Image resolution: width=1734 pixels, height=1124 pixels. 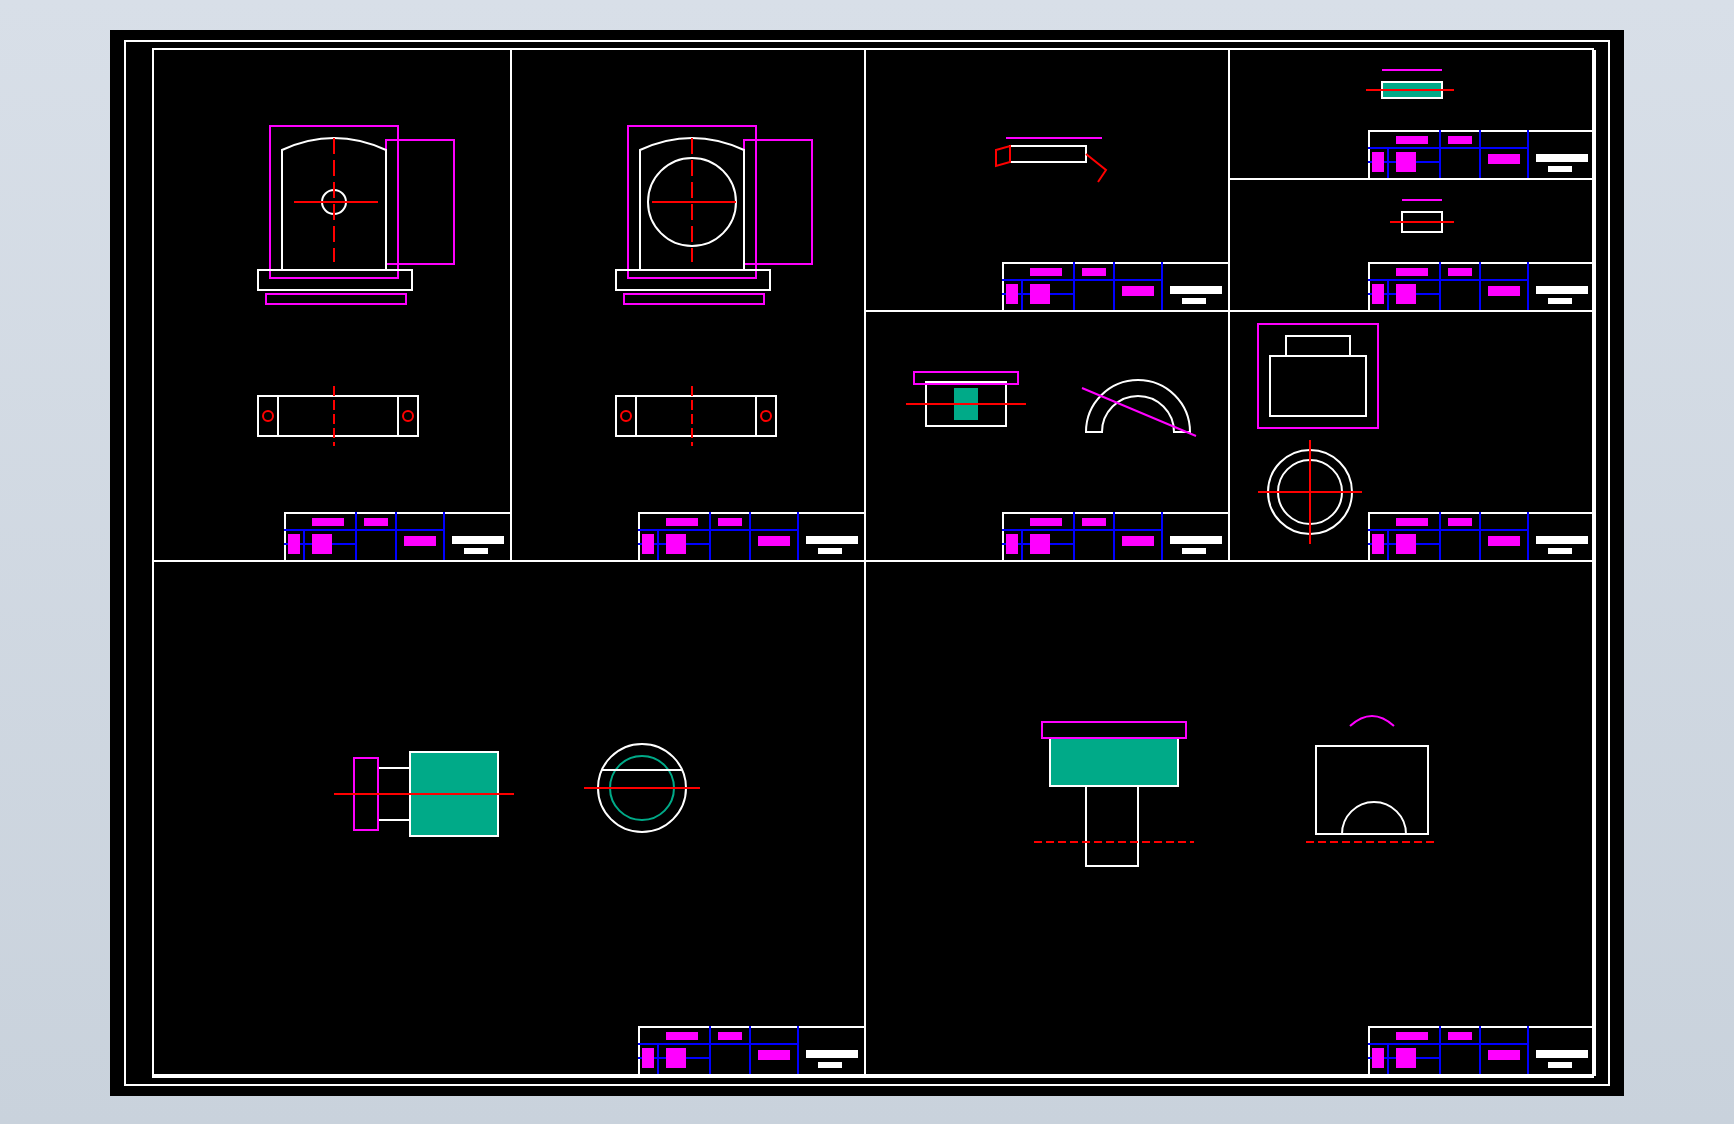 What do you see at coordinates (1410, 84) in the screenshot?
I see `key-plate-drawing` at bounding box center [1410, 84].